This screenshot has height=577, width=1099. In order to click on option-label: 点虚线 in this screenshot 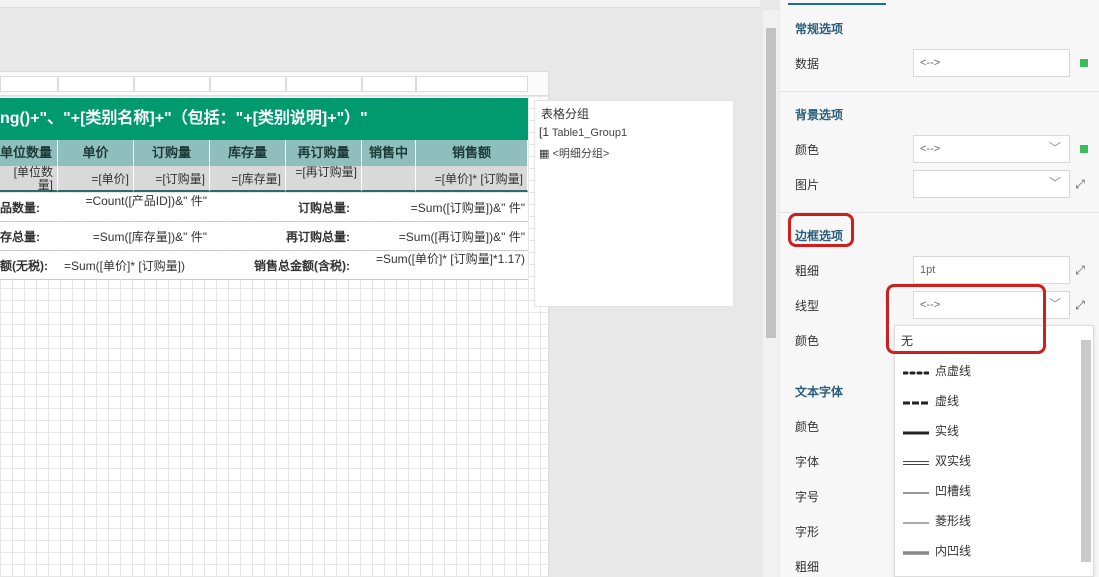, I will do `click(953, 371)`.